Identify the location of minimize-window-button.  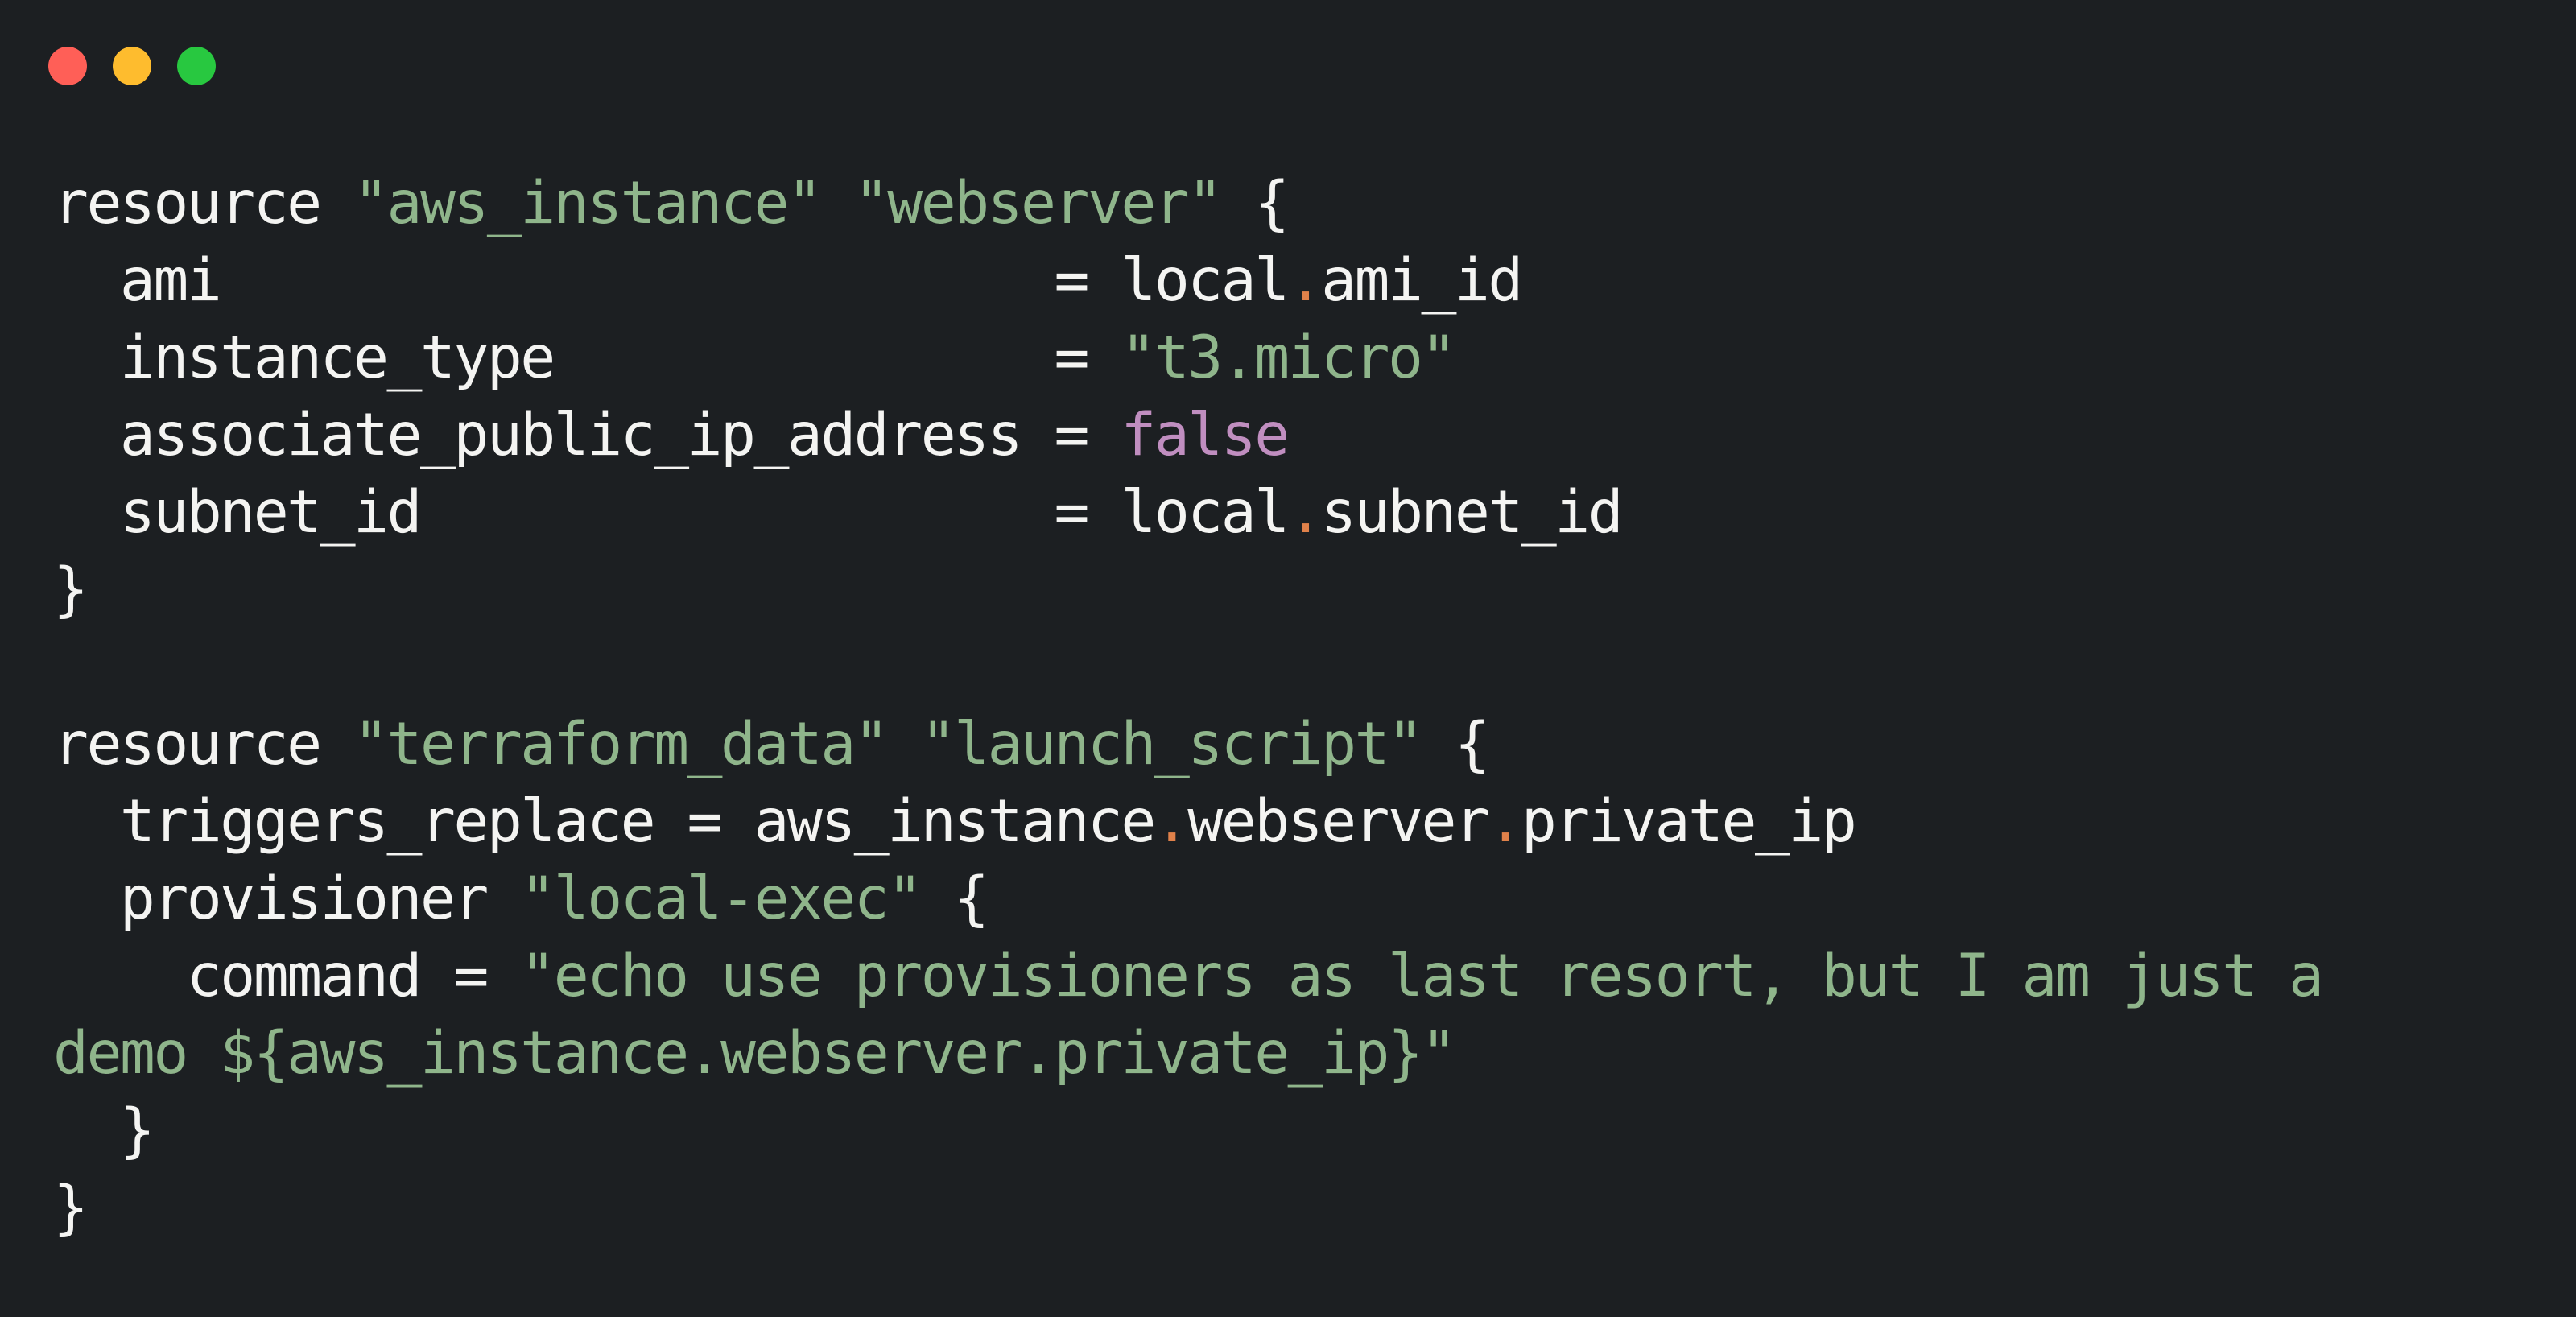
(132, 66).